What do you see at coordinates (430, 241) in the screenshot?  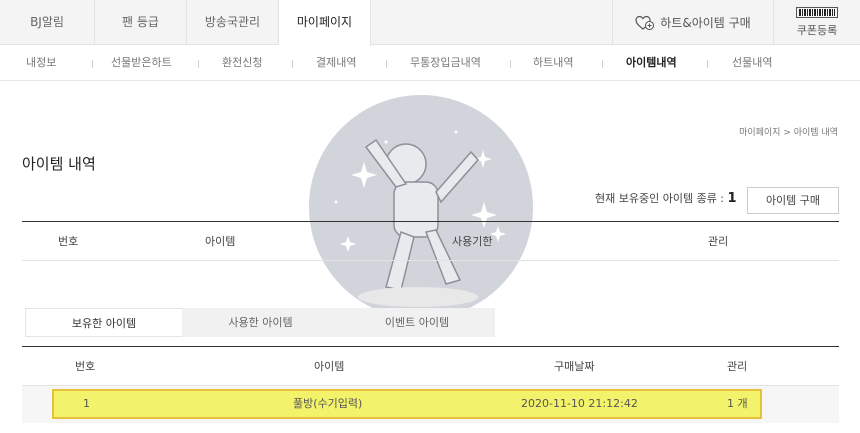 I see `item-table-header: 번호 아이템 사용기한 관리` at bounding box center [430, 241].